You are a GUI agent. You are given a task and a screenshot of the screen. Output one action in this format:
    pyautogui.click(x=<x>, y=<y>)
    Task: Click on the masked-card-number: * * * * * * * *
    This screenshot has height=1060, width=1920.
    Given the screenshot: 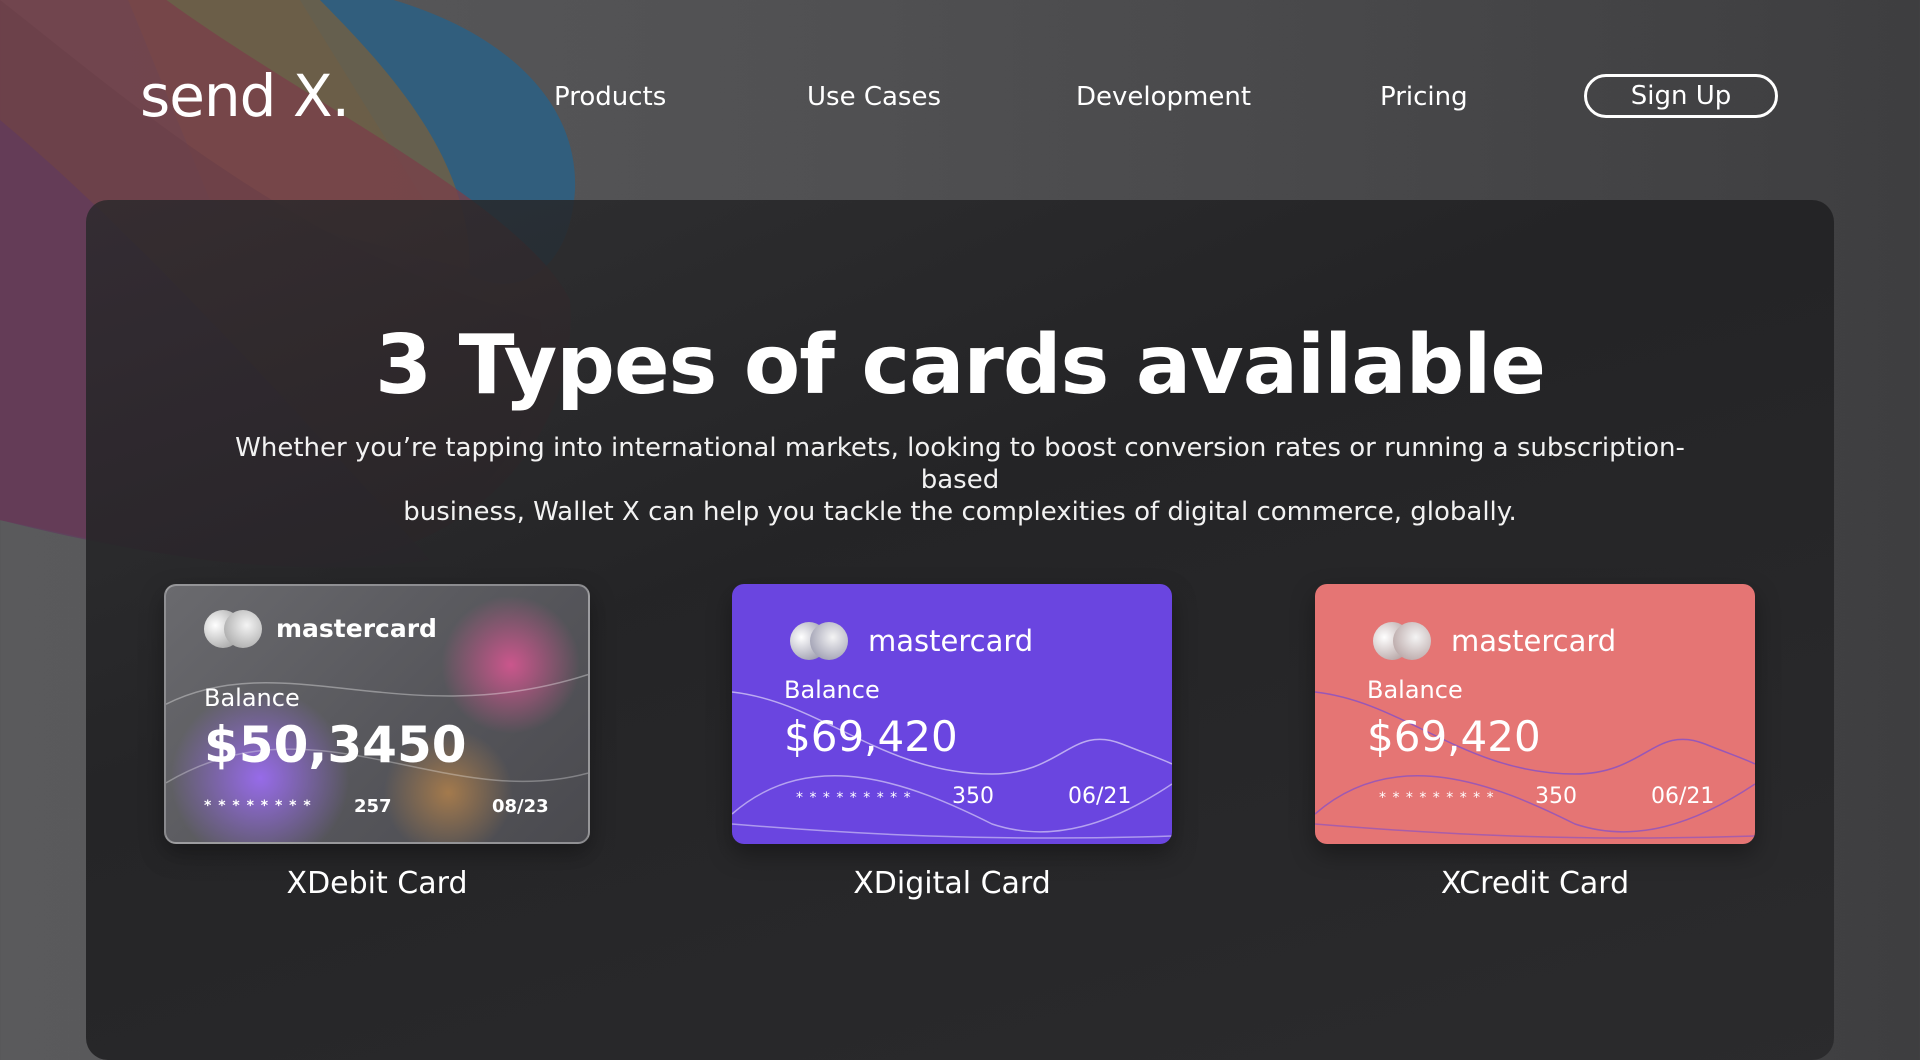 What is the action you would take?
    pyautogui.click(x=258, y=806)
    